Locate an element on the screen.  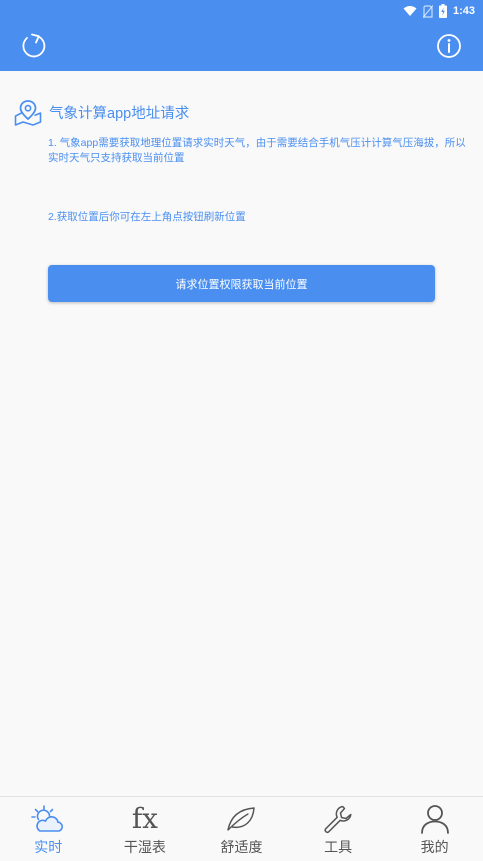
nav-item-comfort: 舒适度 is located at coordinates (241, 829).